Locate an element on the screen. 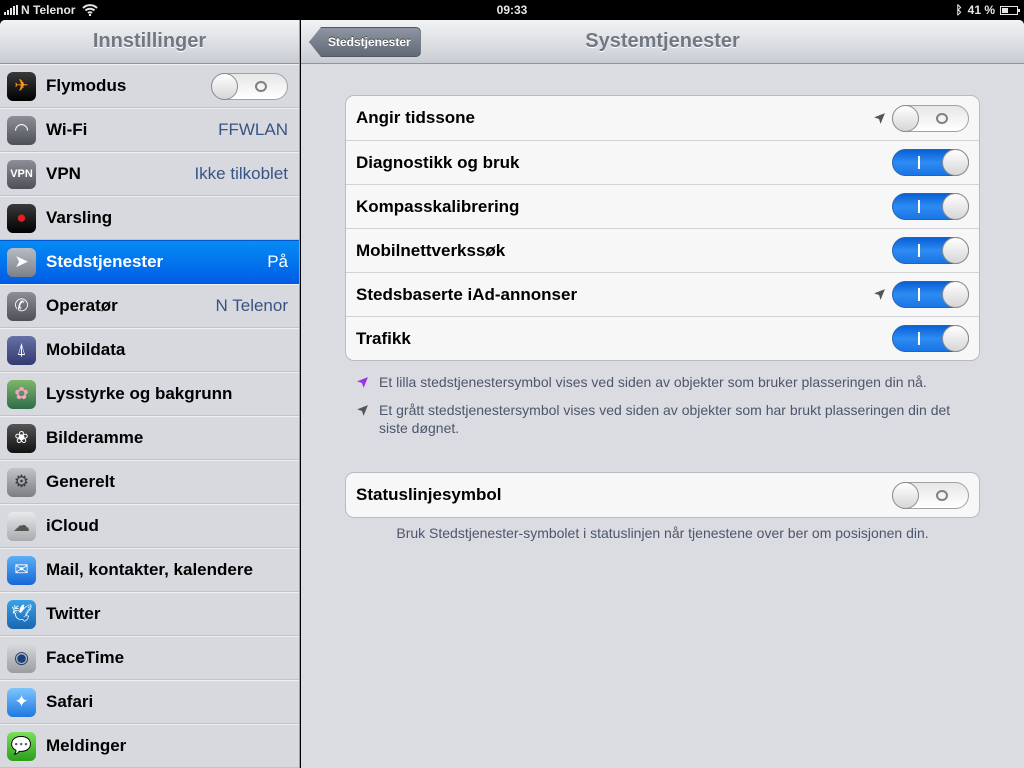  sidebar-item-facetime: ◉ FaceTime is located at coordinates (149, 658).